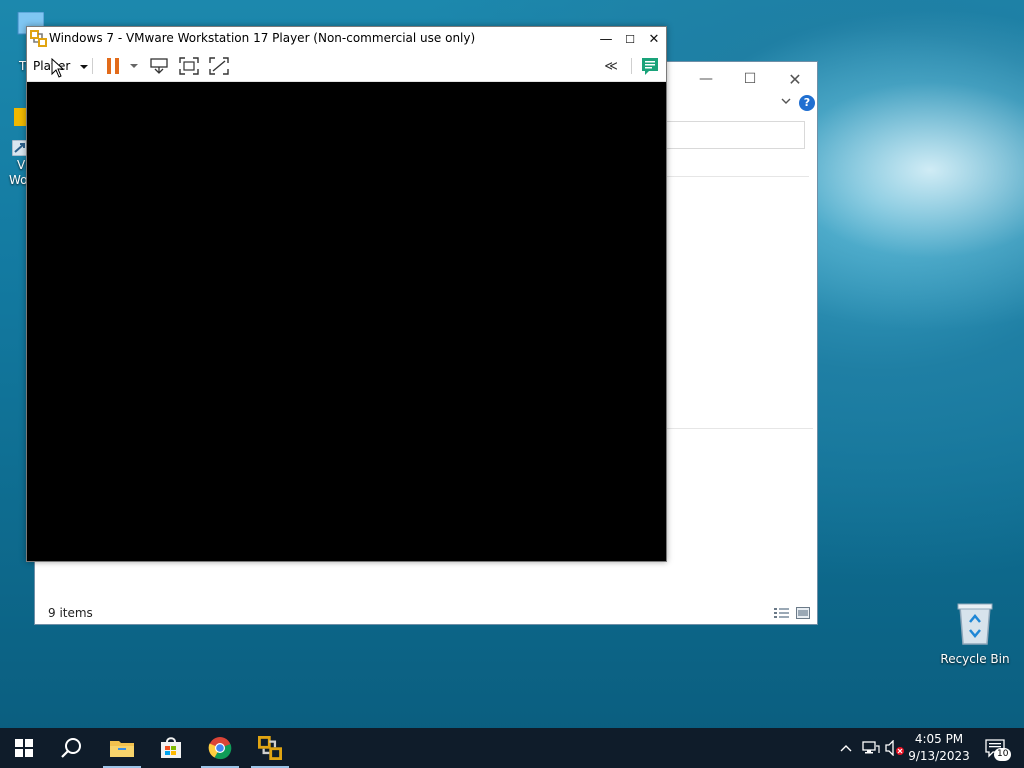 This screenshot has height=768, width=1024. Describe the element at coordinates (18, 180) in the screenshot. I see `desktop-icon-label-fragment-wo: Wo` at that location.